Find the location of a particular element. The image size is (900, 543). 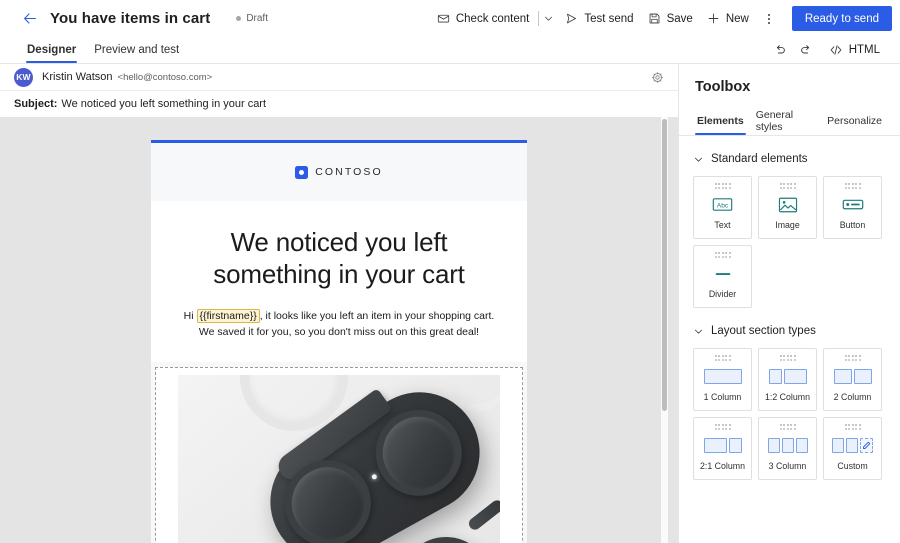

brand-name: CONTOSO is located at coordinates (349, 172).